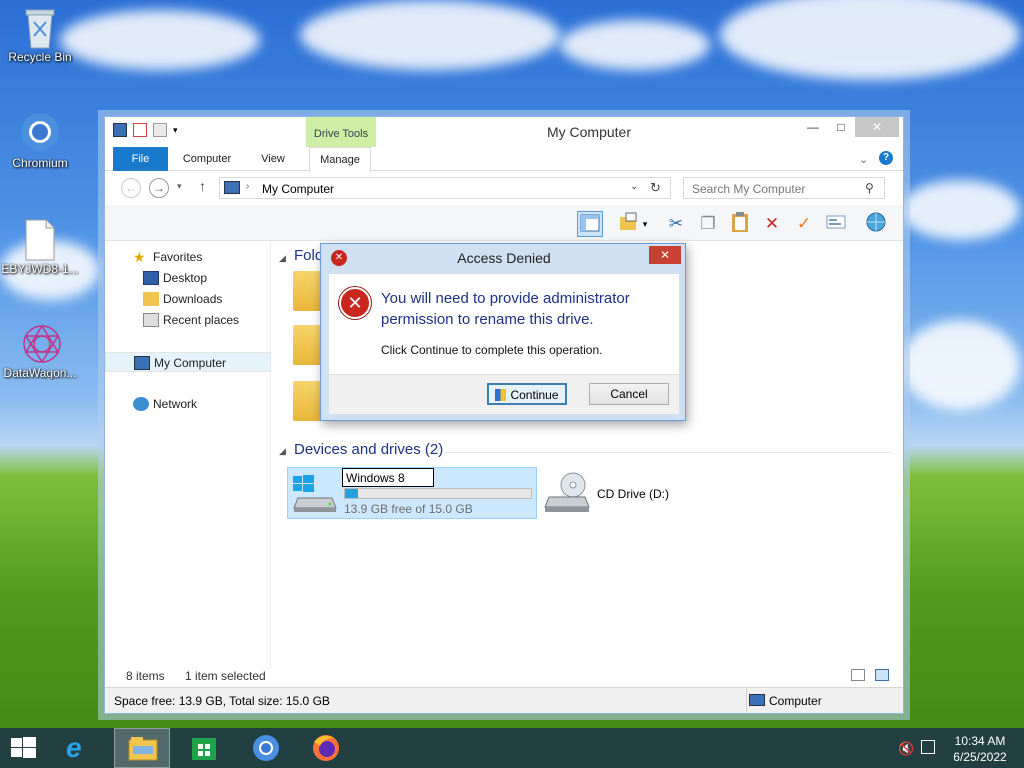 The width and height of the screenshot is (1024, 768). I want to click on recent-locations-icon: ▾, so click(179, 186).